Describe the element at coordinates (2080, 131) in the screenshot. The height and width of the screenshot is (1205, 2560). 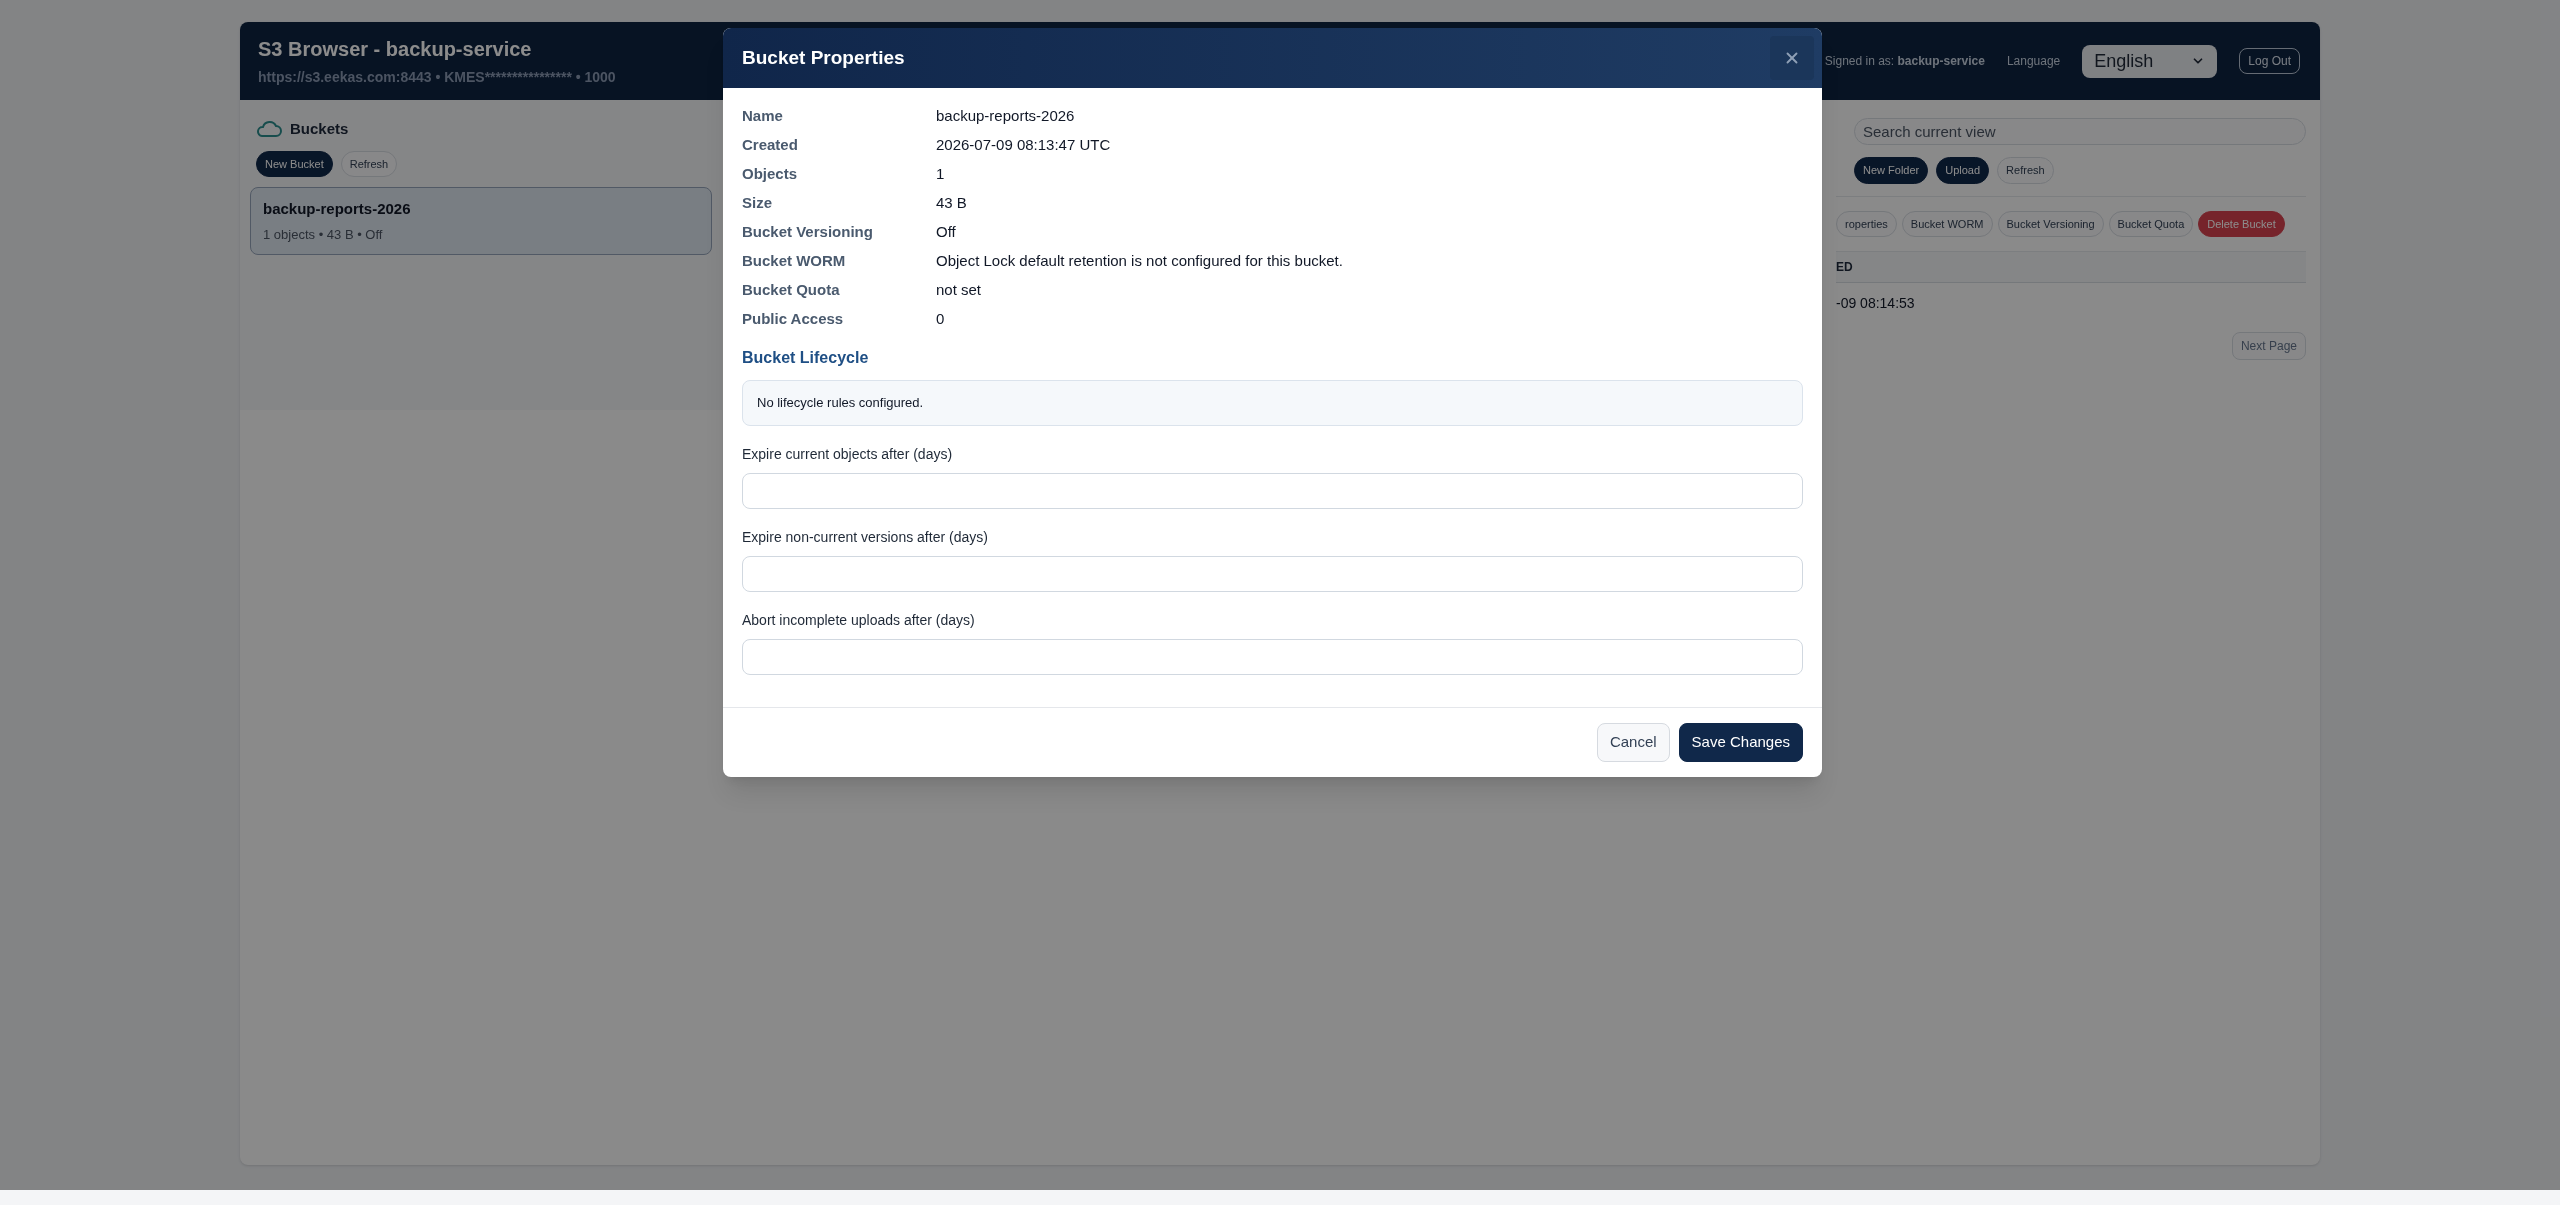
I see `search-field: Search current view` at that location.